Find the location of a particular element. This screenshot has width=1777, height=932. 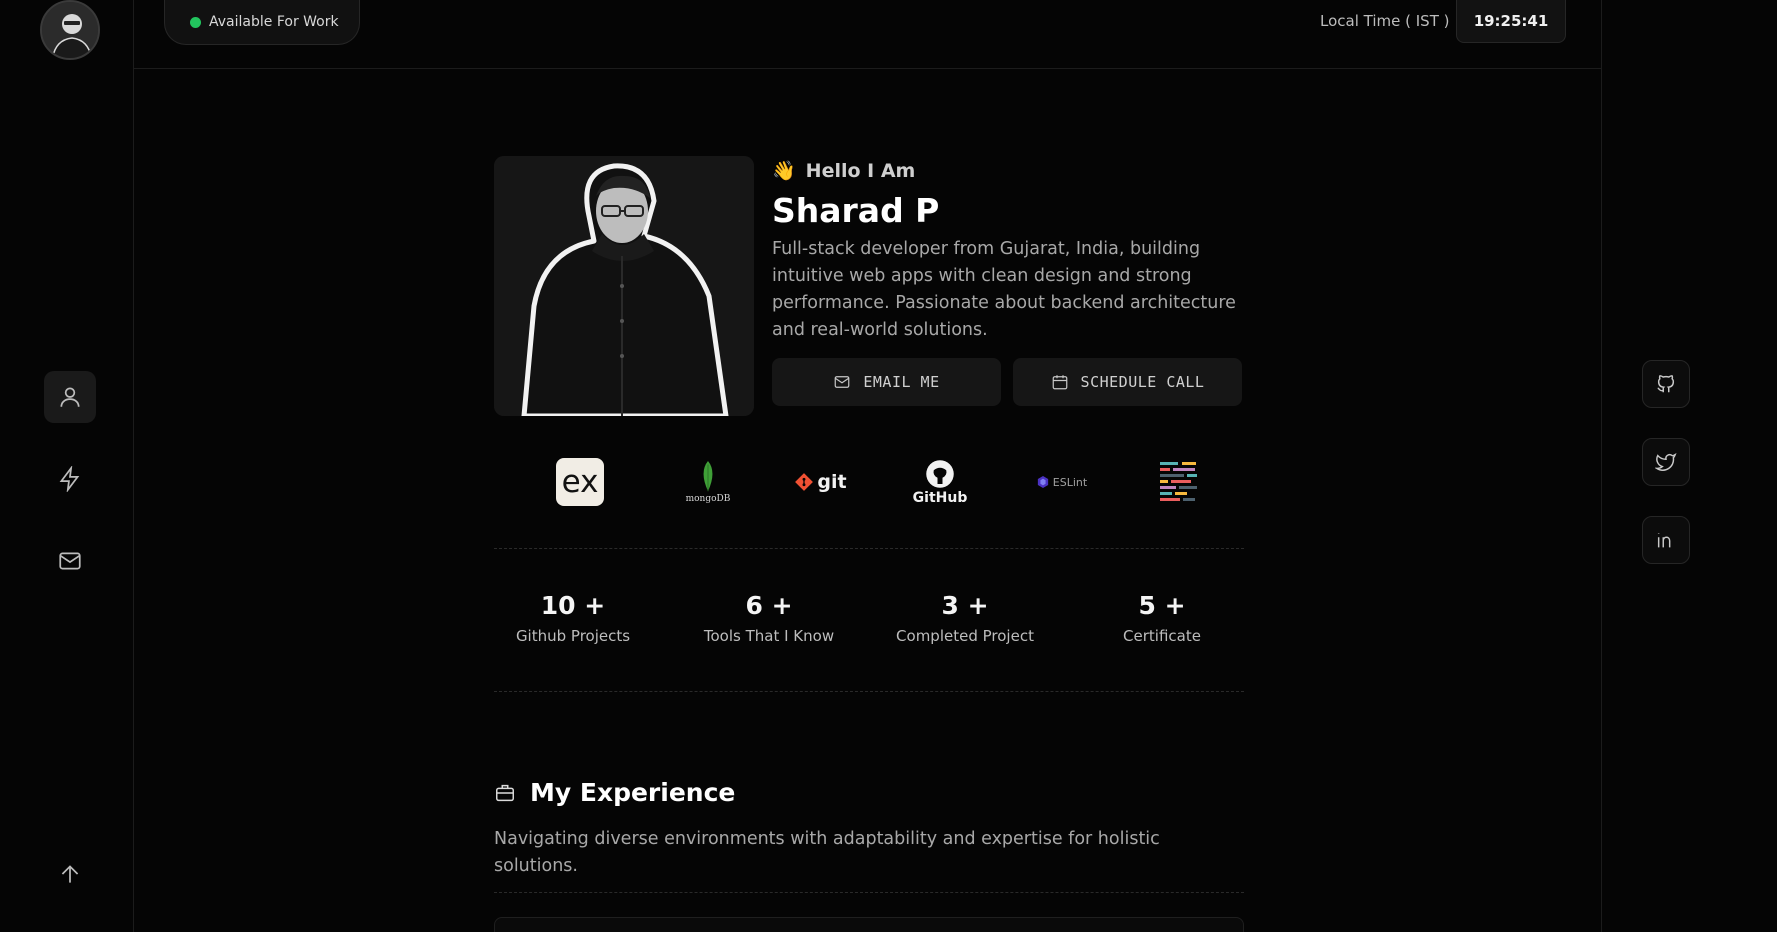

stat-tools: 6 + Tools That I Know is located at coordinates (769, 618).